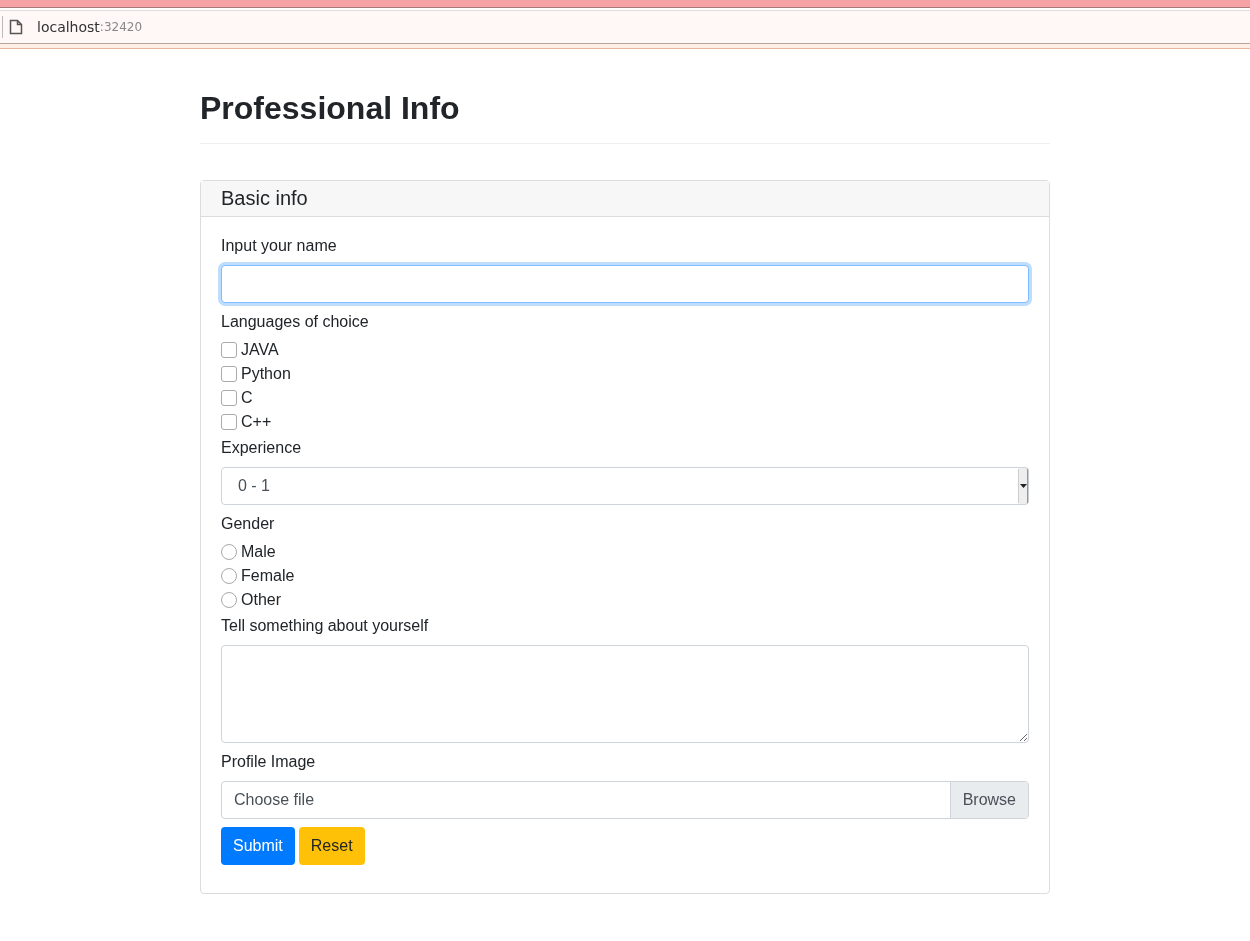 This screenshot has width=1250, height=941. I want to click on reset-button: Reset, so click(331, 846).